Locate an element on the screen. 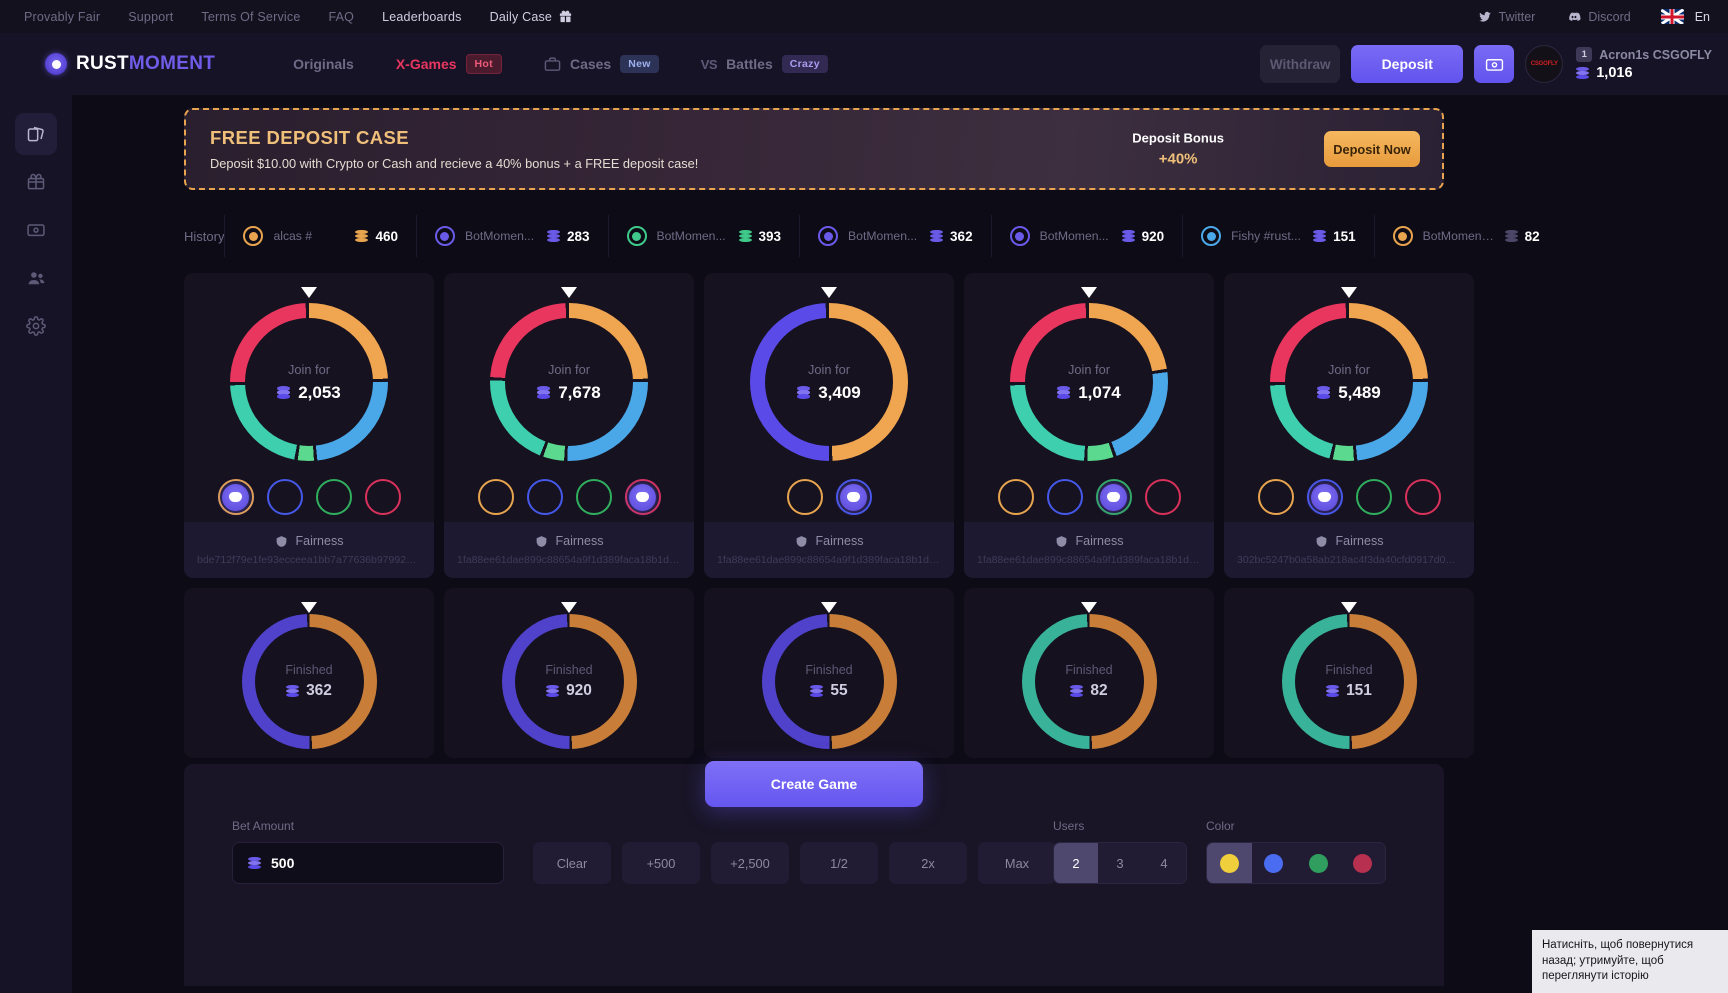 This screenshot has height=993, width=1728. topbar-link-support: Support is located at coordinates (150, 17).